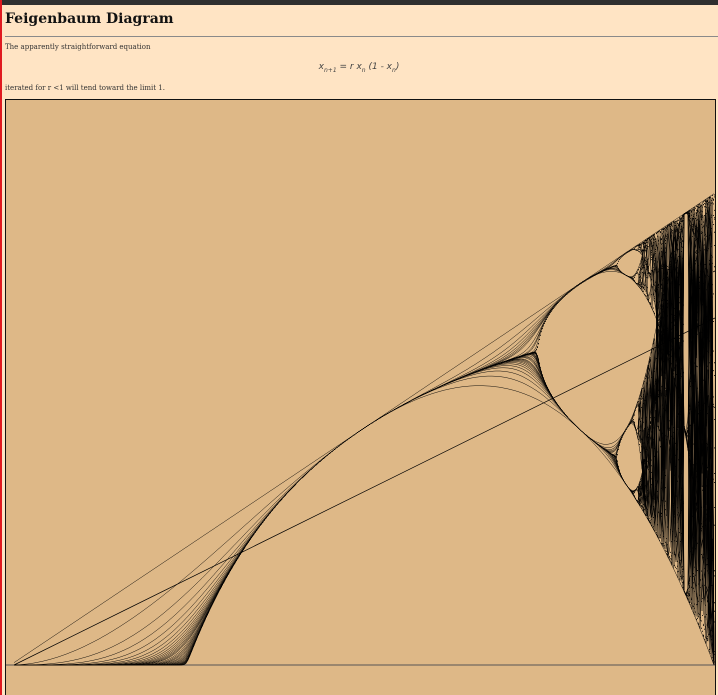 This screenshot has width=718, height=695. What do you see at coordinates (78, 47) in the screenshot?
I see `intro-text: The apparently straightforward equation` at bounding box center [78, 47].